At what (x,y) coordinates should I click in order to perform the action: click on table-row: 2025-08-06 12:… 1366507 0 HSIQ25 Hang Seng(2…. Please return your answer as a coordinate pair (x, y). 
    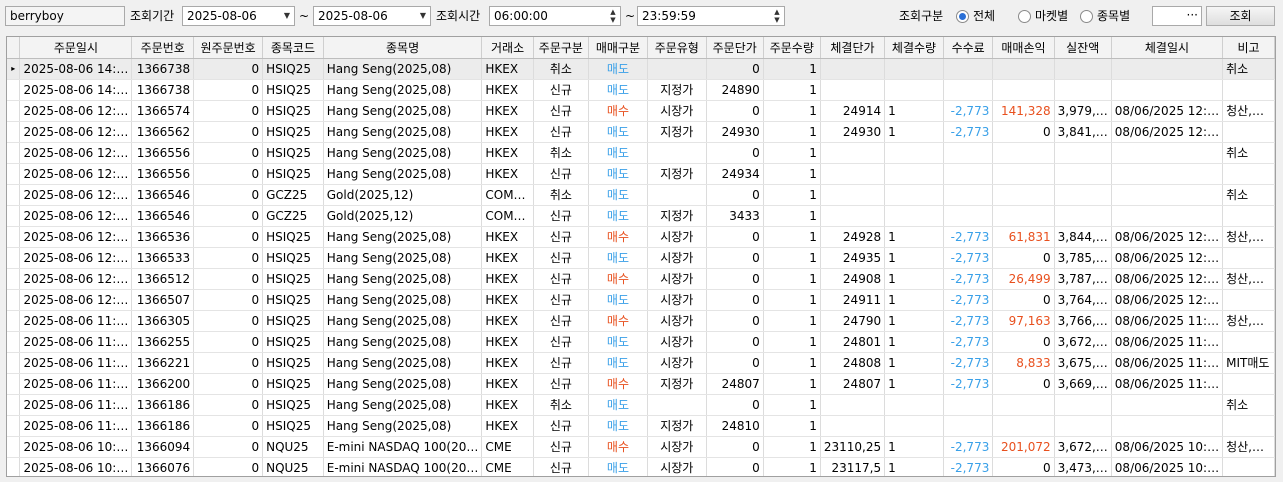
    Looking at the image, I should click on (641, 300).